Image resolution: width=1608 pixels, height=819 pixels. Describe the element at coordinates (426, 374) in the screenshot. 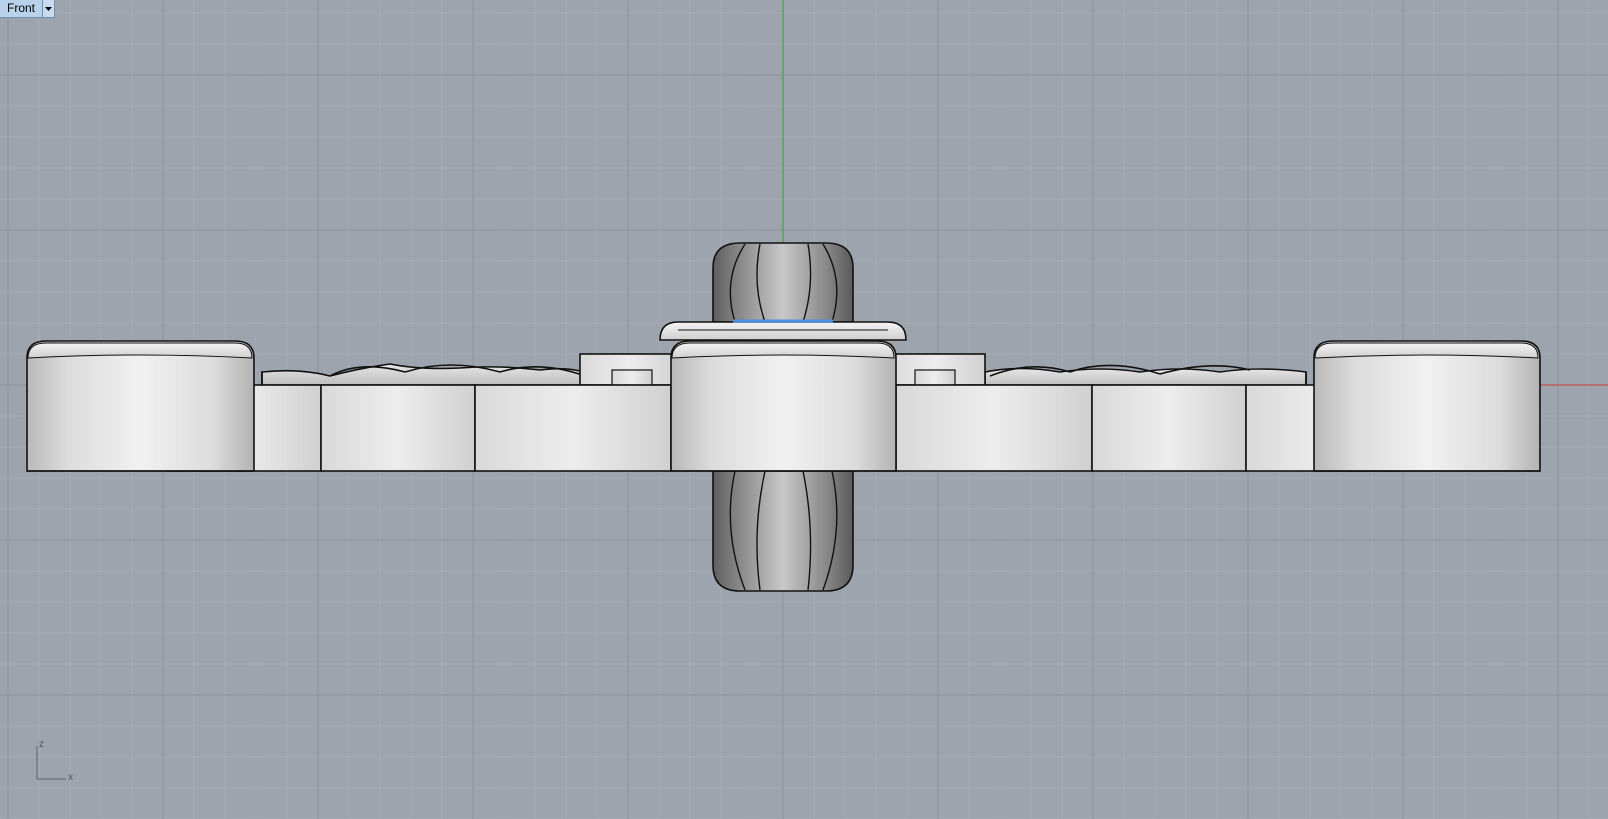

I see `propeller-blade-left` at that location.